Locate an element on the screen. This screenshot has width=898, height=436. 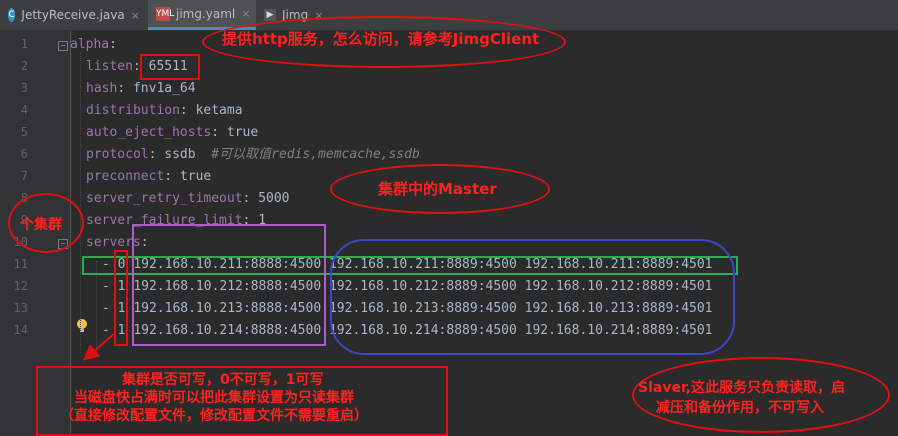
annotation-arrows is located at coordinates (98, 347).